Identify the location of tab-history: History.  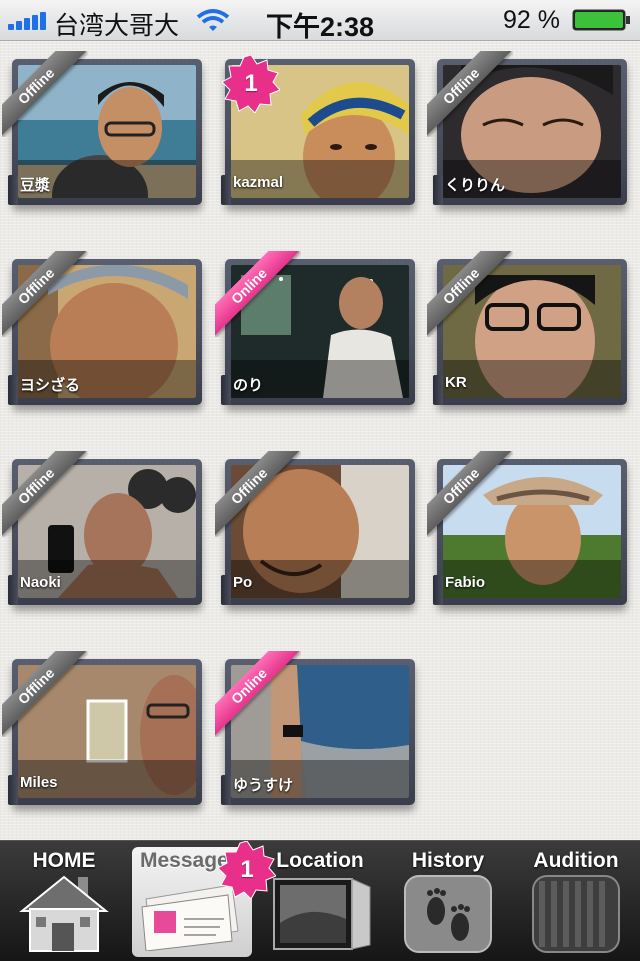
(448, 901).